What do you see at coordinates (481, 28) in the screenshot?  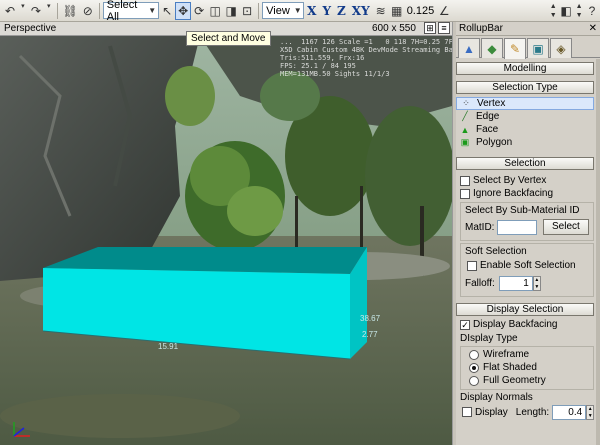 I see `rollup-title: RollupBar` at bounding box center [481, 28].